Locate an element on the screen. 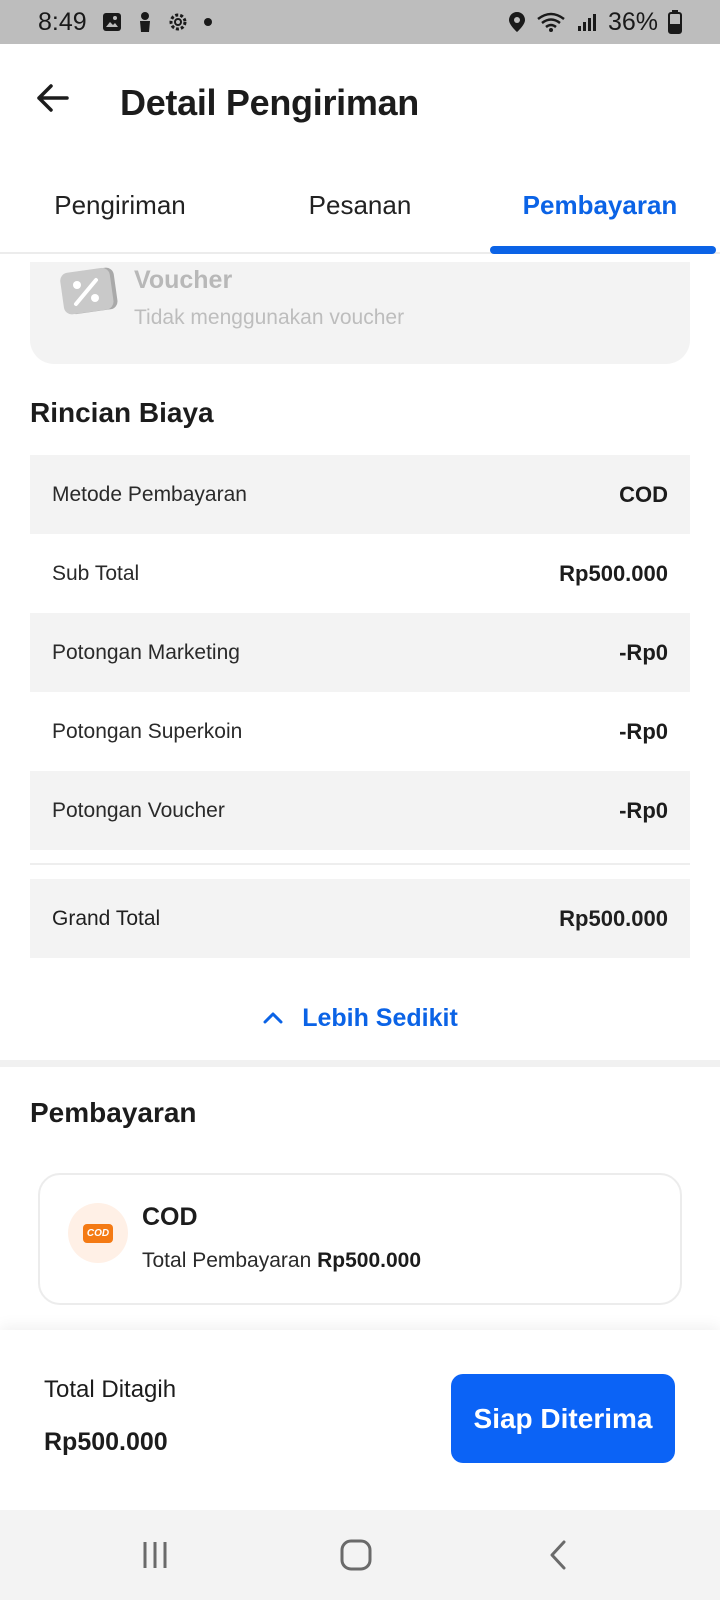  cod-icon: COD is located at coordinates (98, 1233).